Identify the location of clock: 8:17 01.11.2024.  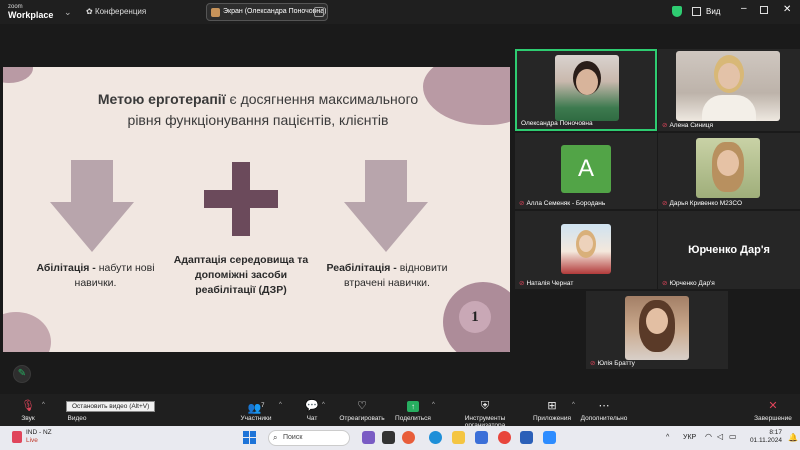
(765, 437).